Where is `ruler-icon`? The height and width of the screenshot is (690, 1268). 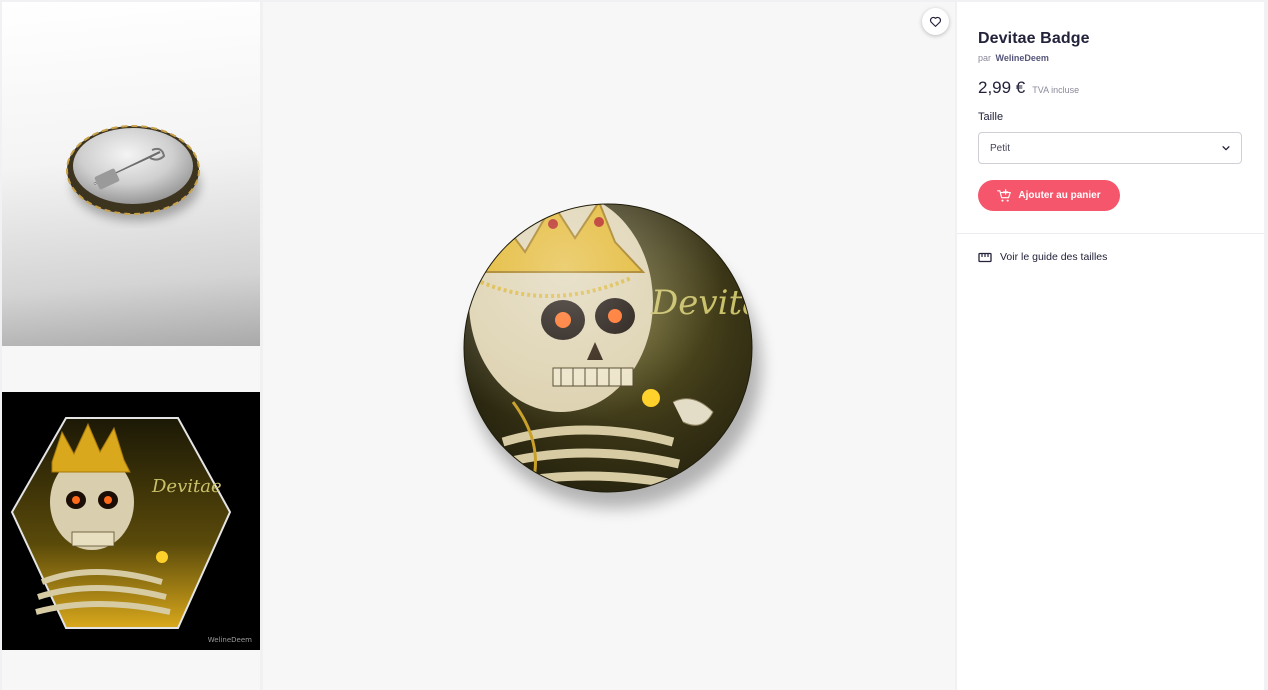
ruler-icon is located at coordinates (985, 257).